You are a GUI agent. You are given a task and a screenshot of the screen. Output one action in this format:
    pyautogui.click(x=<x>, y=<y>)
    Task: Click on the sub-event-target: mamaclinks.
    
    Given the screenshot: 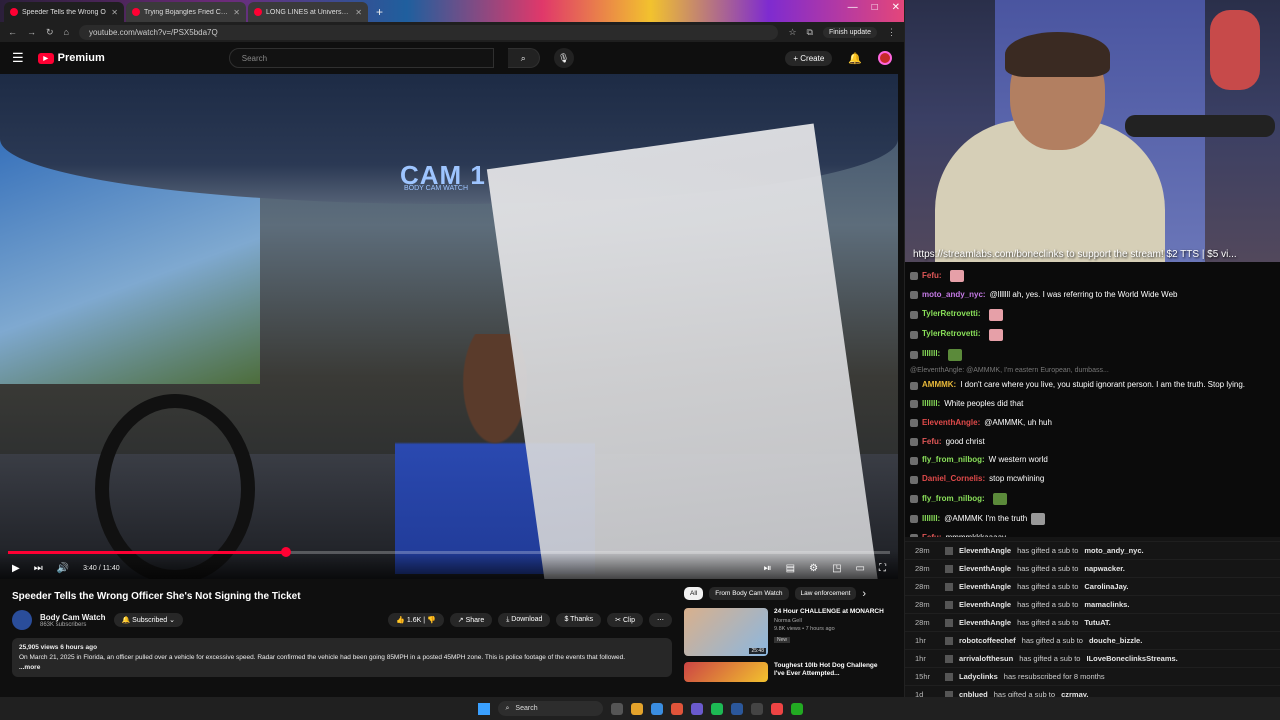 What is the action you would take?
    pyautogui.click(x=1106, y=604)
    